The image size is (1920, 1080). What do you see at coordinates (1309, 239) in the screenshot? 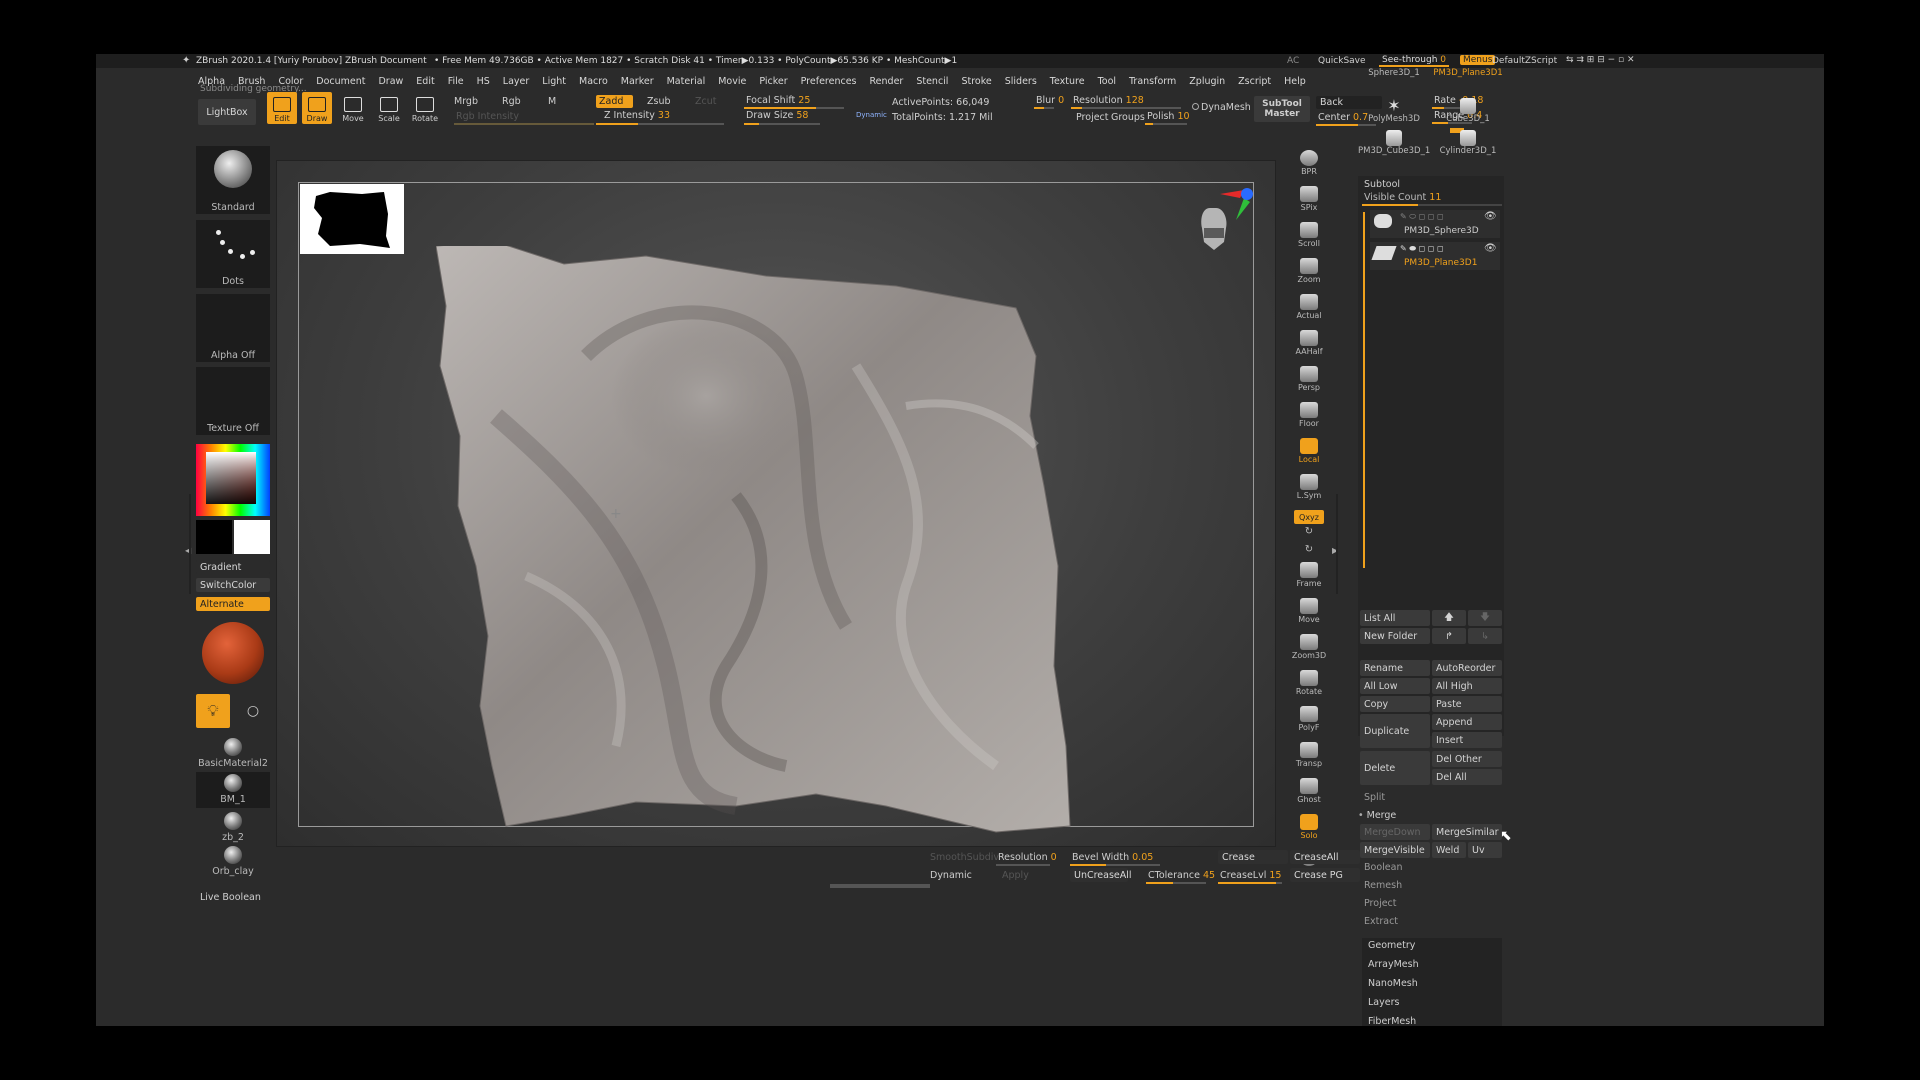
I see `shelf-scroll-button: Scroll` at bounding box center [1309, 239].